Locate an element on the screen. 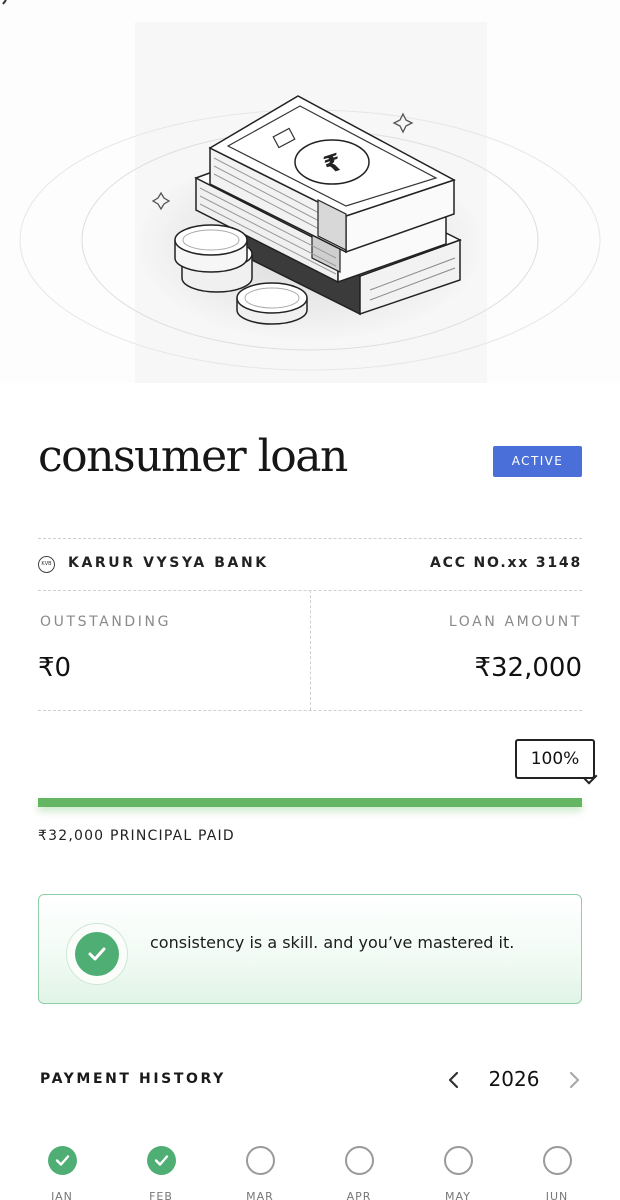  bank-logo-icon: KVB is located at coordinates (46, 564).